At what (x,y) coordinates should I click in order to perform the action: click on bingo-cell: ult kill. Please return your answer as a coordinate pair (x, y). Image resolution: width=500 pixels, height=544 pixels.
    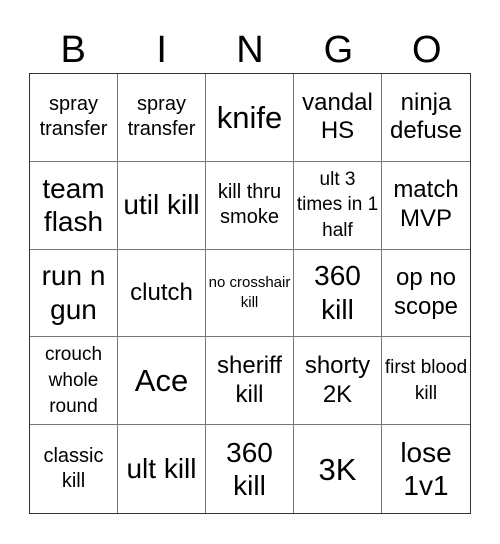
    Looking at the image, I should click on (162, 469).